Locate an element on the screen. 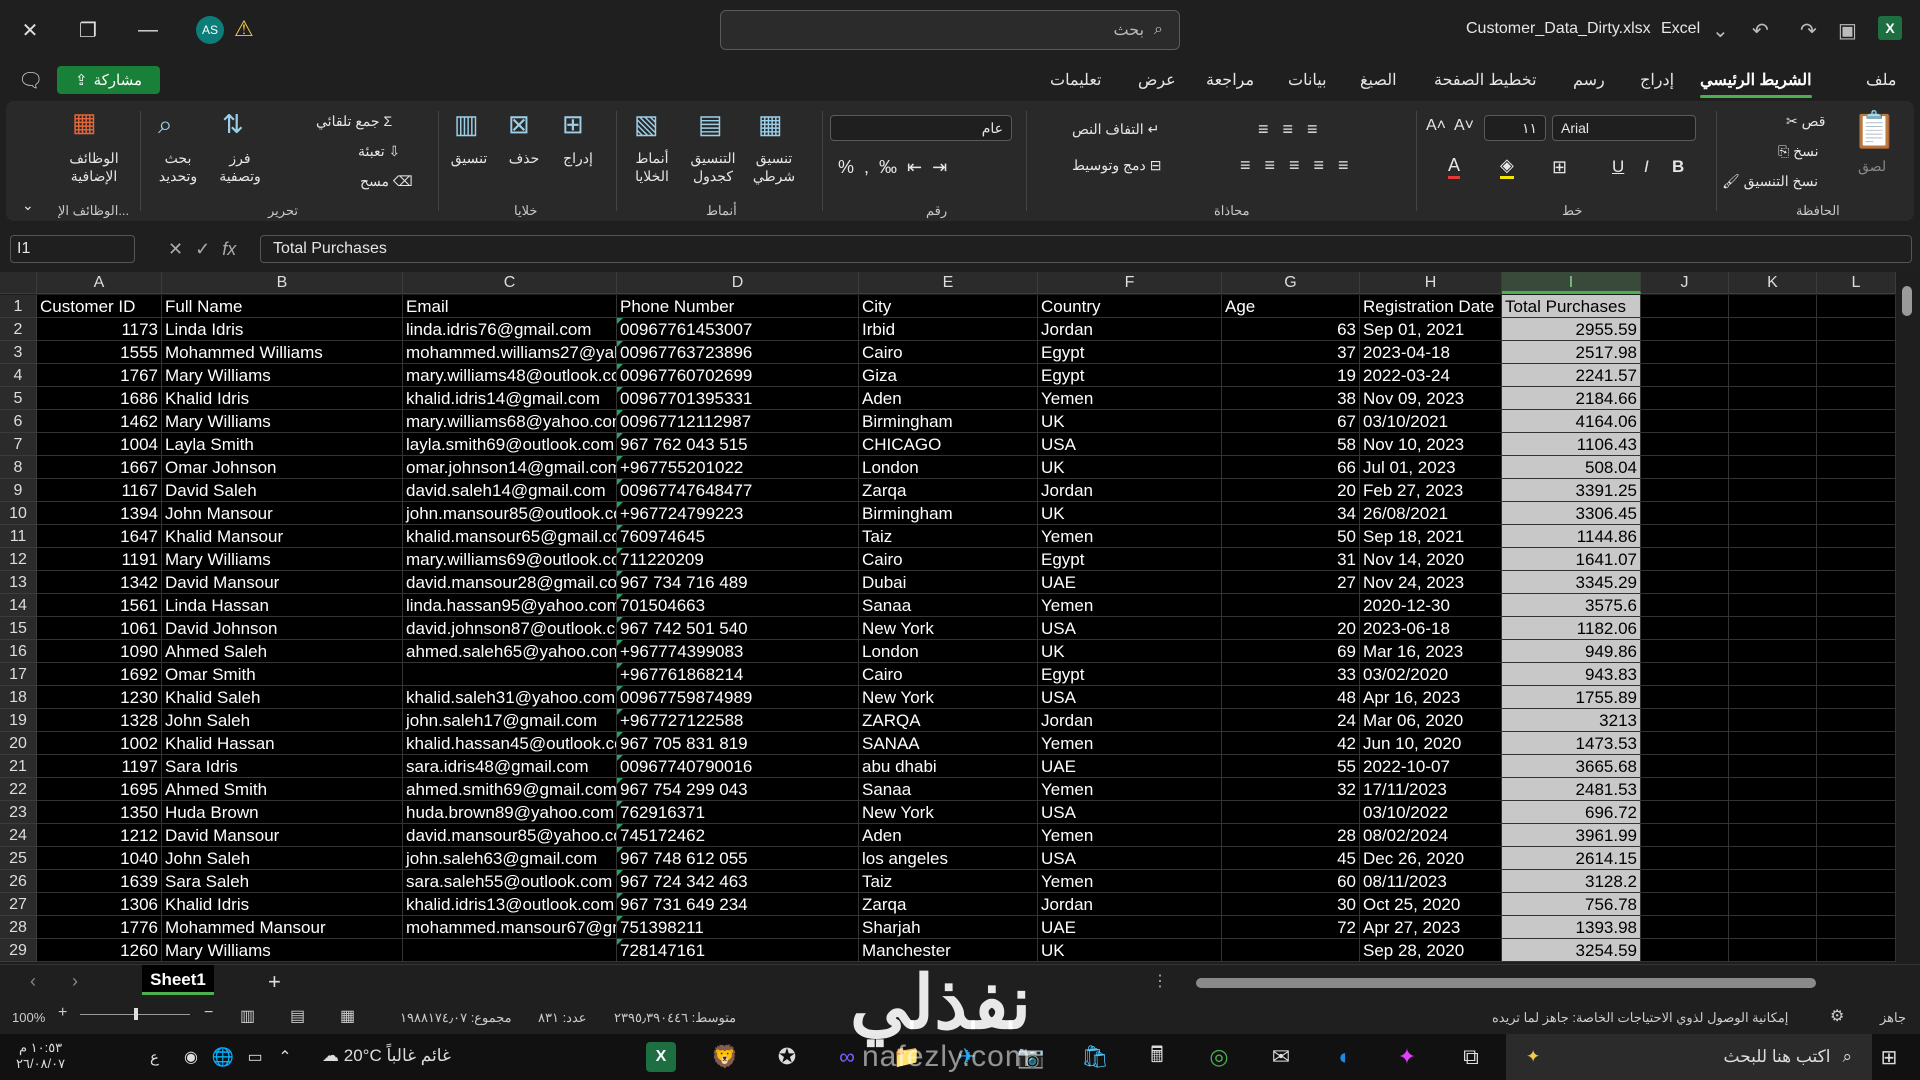  zoom-out-icon: − is located at coordinates (208, 1013).